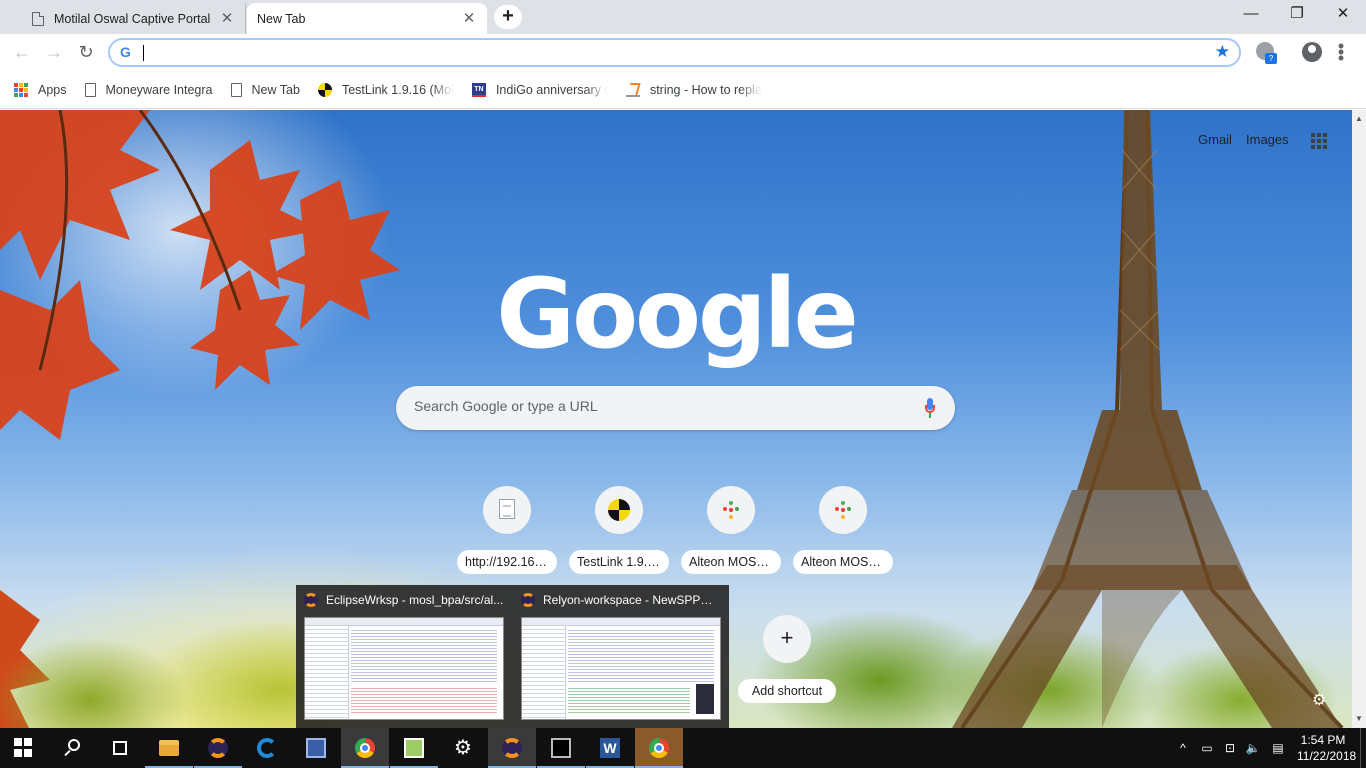 Image resolution: width=1366 pixels, height=768 pixels. Describe the element at coordinates (367, 18) in the screenshot. I see `tab-new-tab: New Tab ✕` at that location.